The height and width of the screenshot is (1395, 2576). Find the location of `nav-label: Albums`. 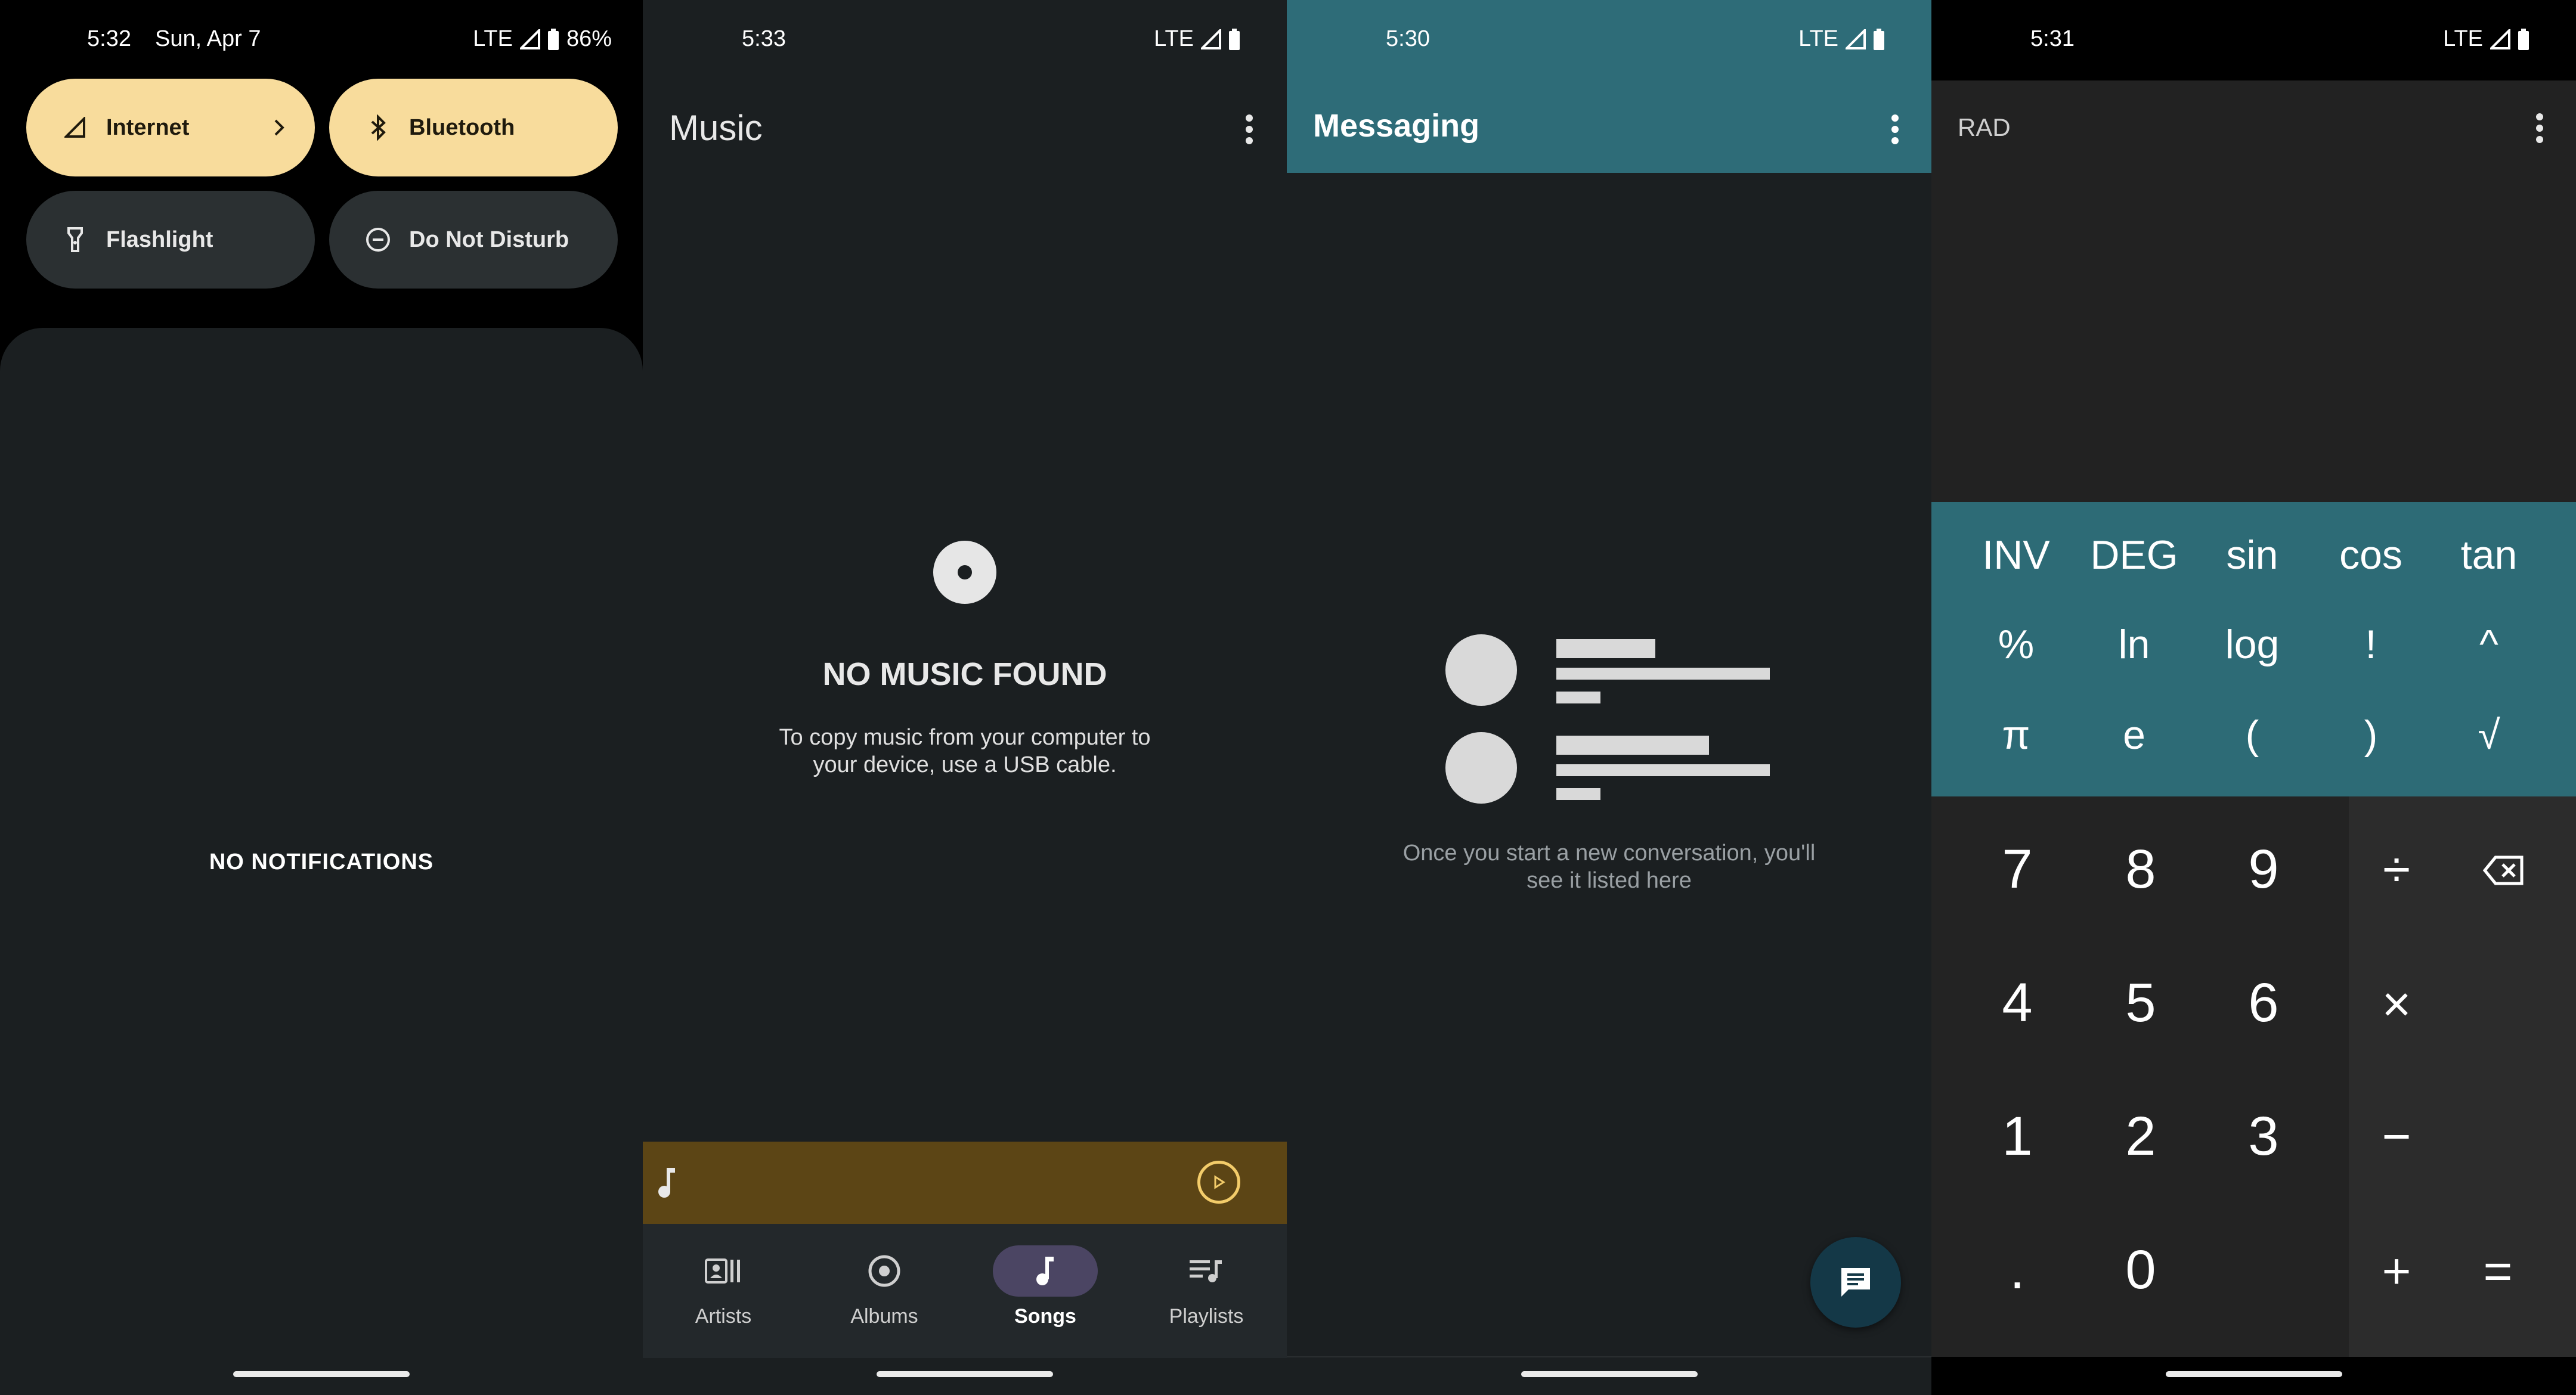

nav-label: Albums is located at coordinates (884, 1316).